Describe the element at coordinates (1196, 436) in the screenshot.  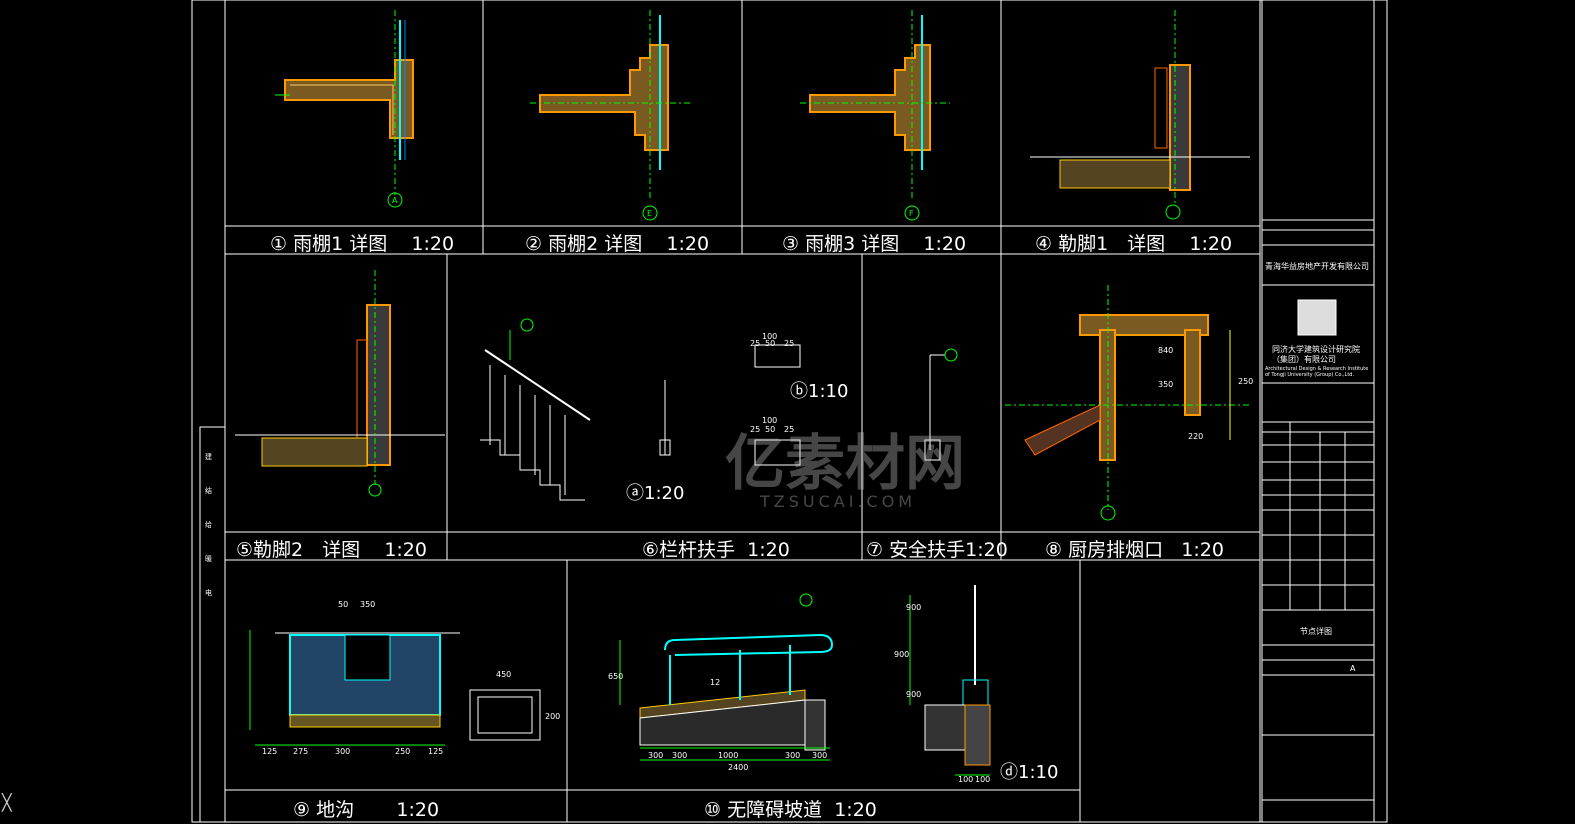
I see `dim-chimney-3: 220` at that location.